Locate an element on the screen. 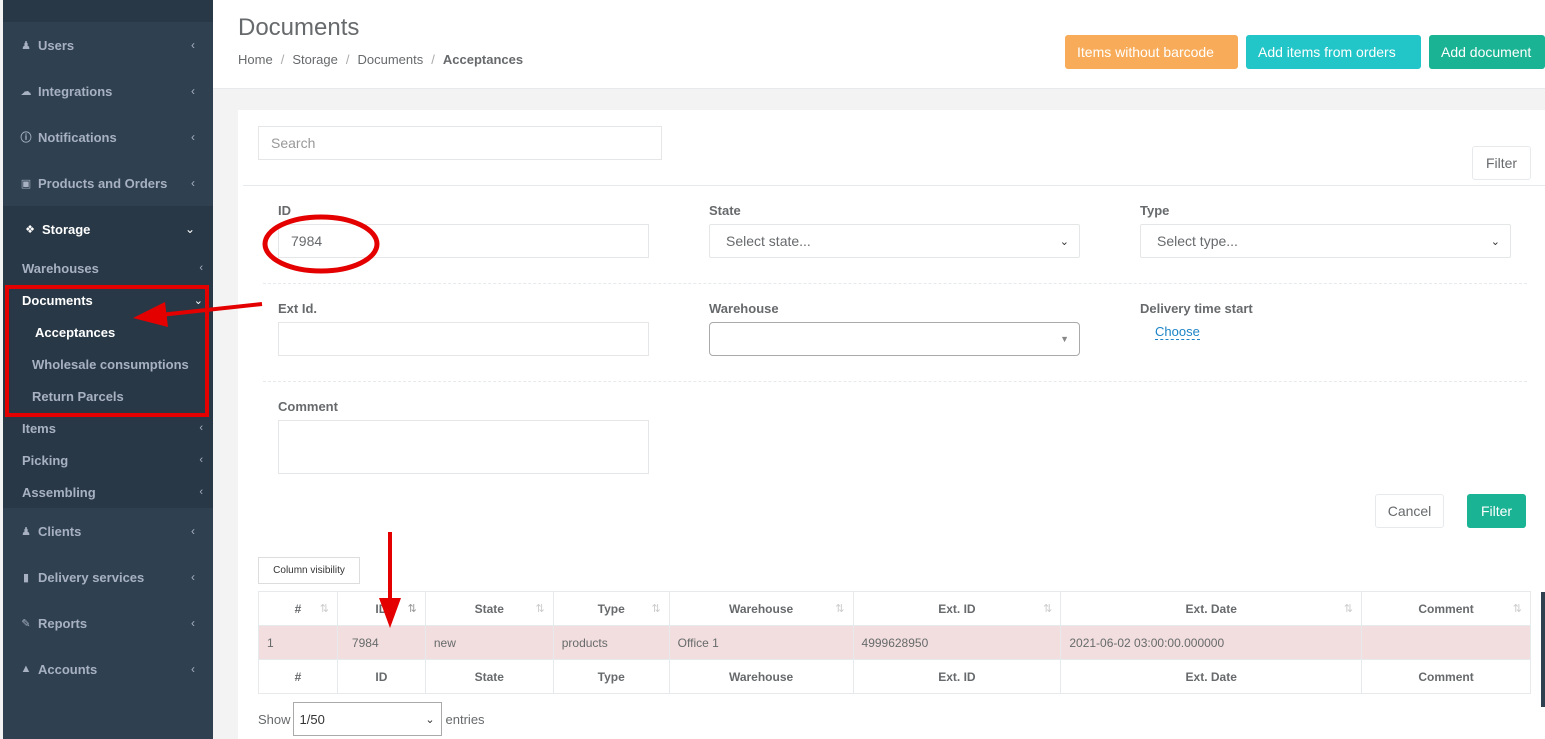 This screenshot has width=1545, height=739. comment-textarea is located at coordinates (463, 447).